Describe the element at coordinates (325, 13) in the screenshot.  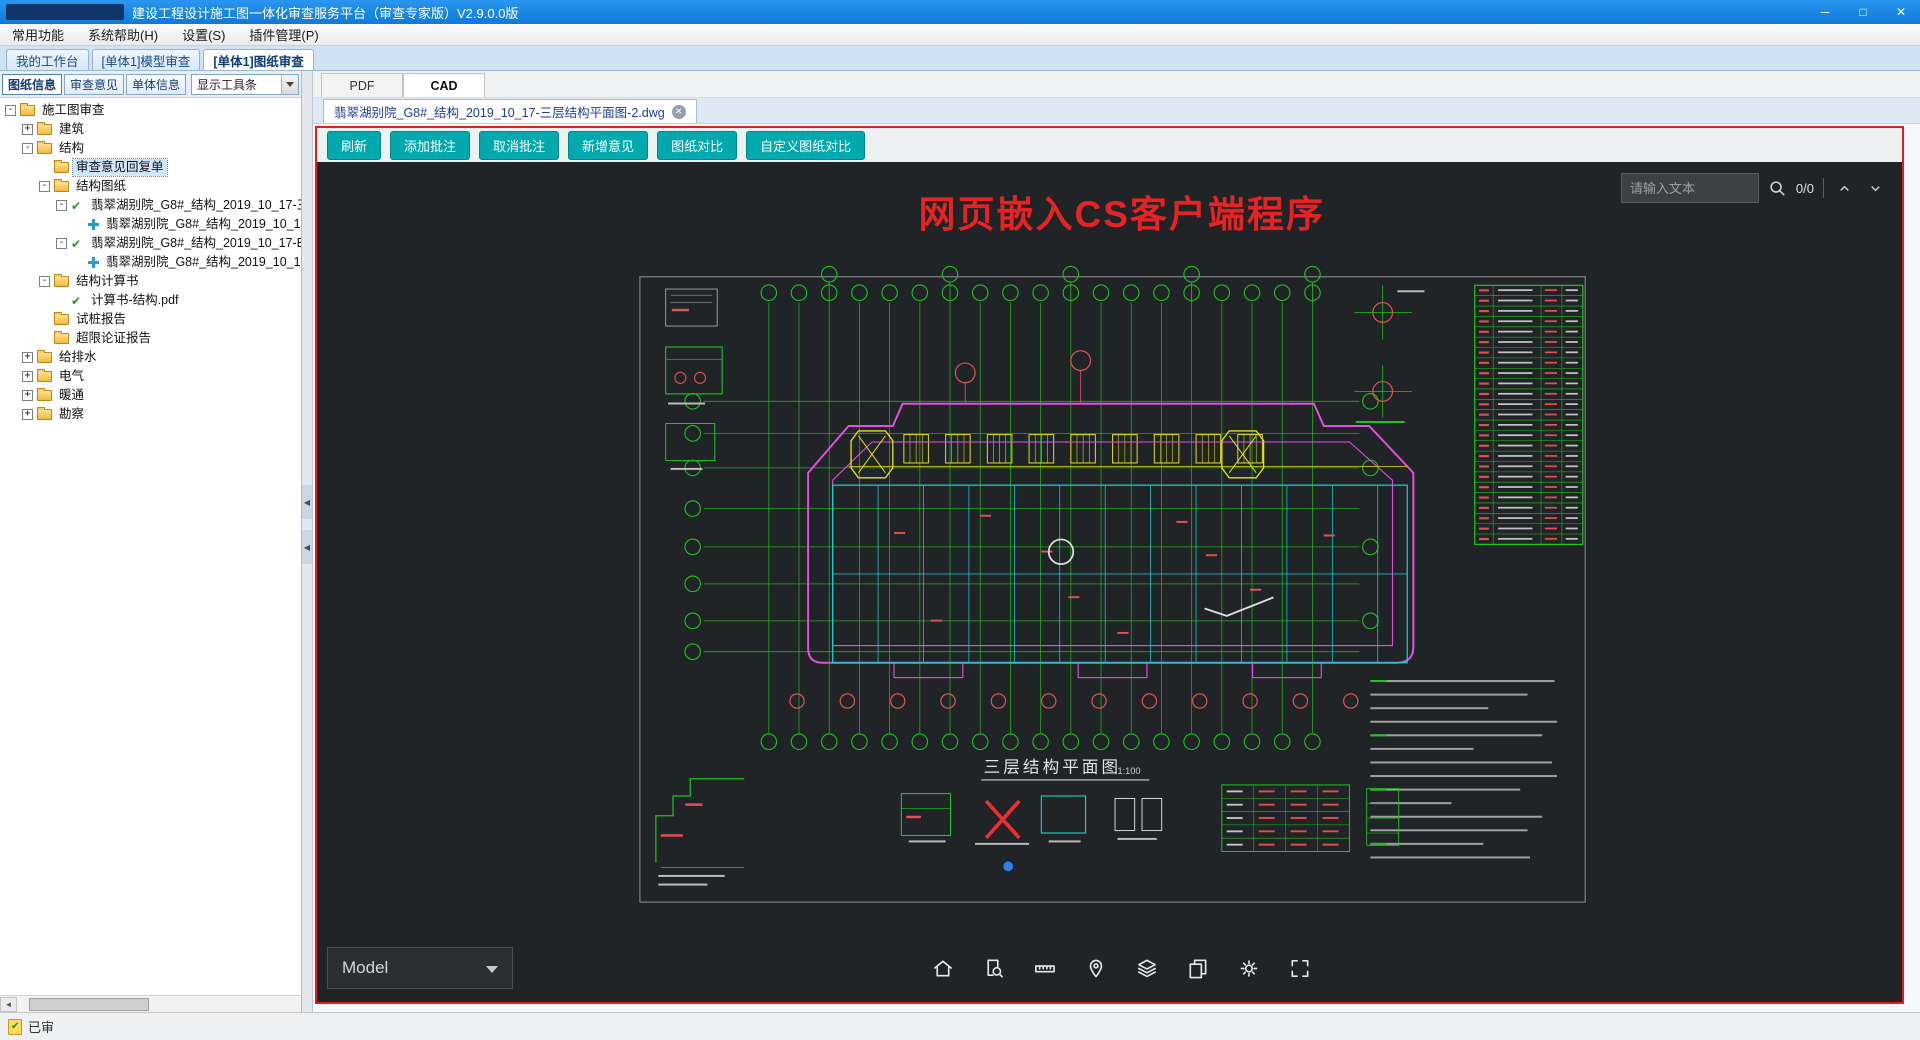
I see `window-title: 建设工程设计施工图一体化审查服务平台（审查专家版）V2.9.0.0版` at that location.